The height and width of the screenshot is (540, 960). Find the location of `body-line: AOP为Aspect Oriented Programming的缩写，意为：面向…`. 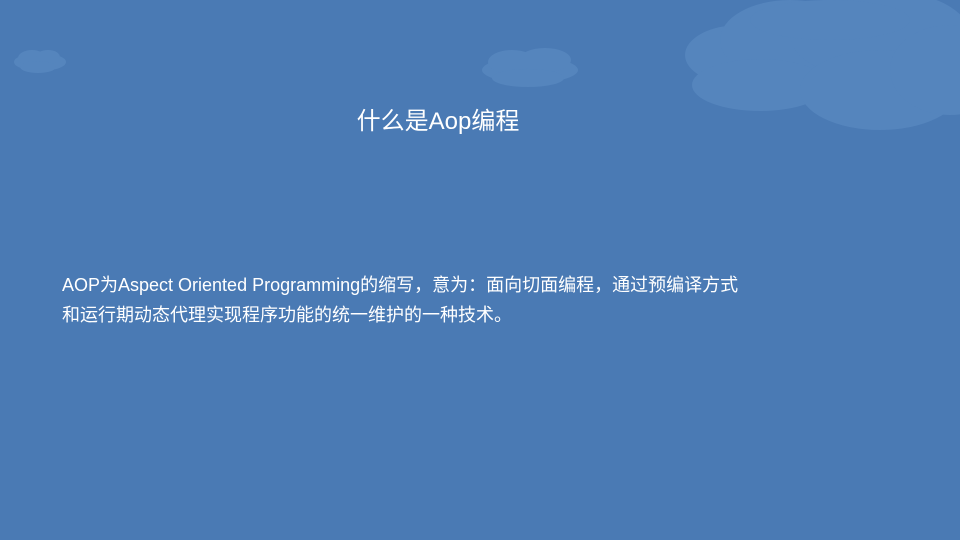

body-line: AOP为Aspect Oriented Programming的缩写，意为：面向… is located at coordinates (400, 285).